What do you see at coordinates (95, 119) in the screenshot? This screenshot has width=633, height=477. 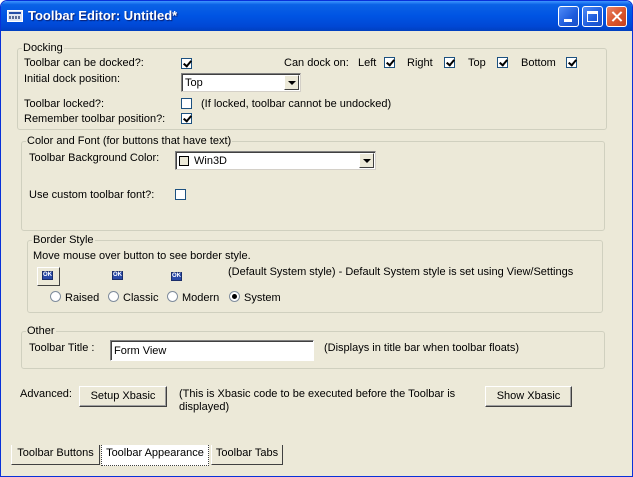 I see `remember-label: Remember toolbar position?:` at bounding box center [95, 119].